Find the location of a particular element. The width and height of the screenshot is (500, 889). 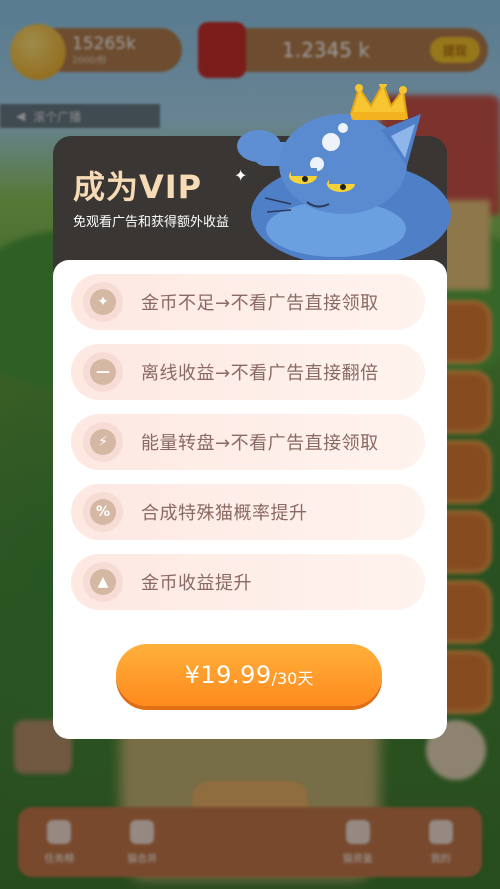

benefit-glyph: ▲ is located at coordinates (103, 582).